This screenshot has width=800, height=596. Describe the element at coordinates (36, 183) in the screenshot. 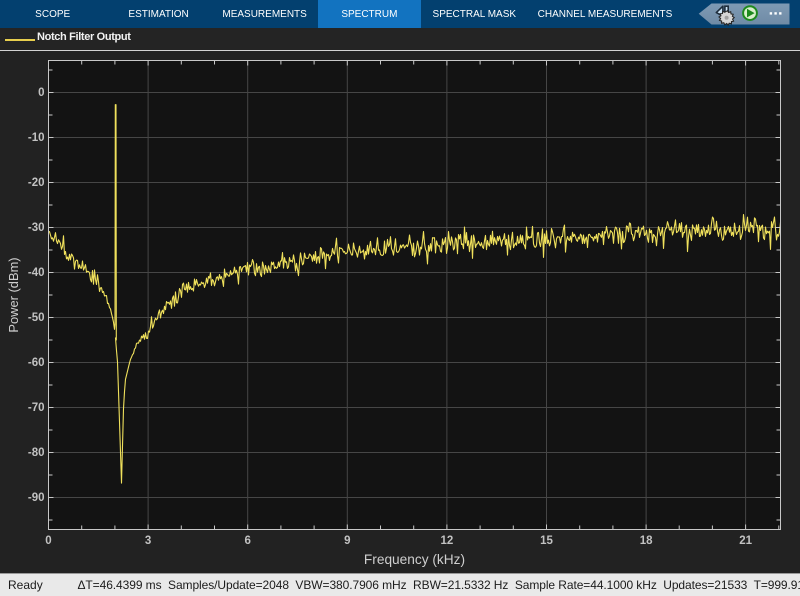

I see `svg-text: -20` at that location.